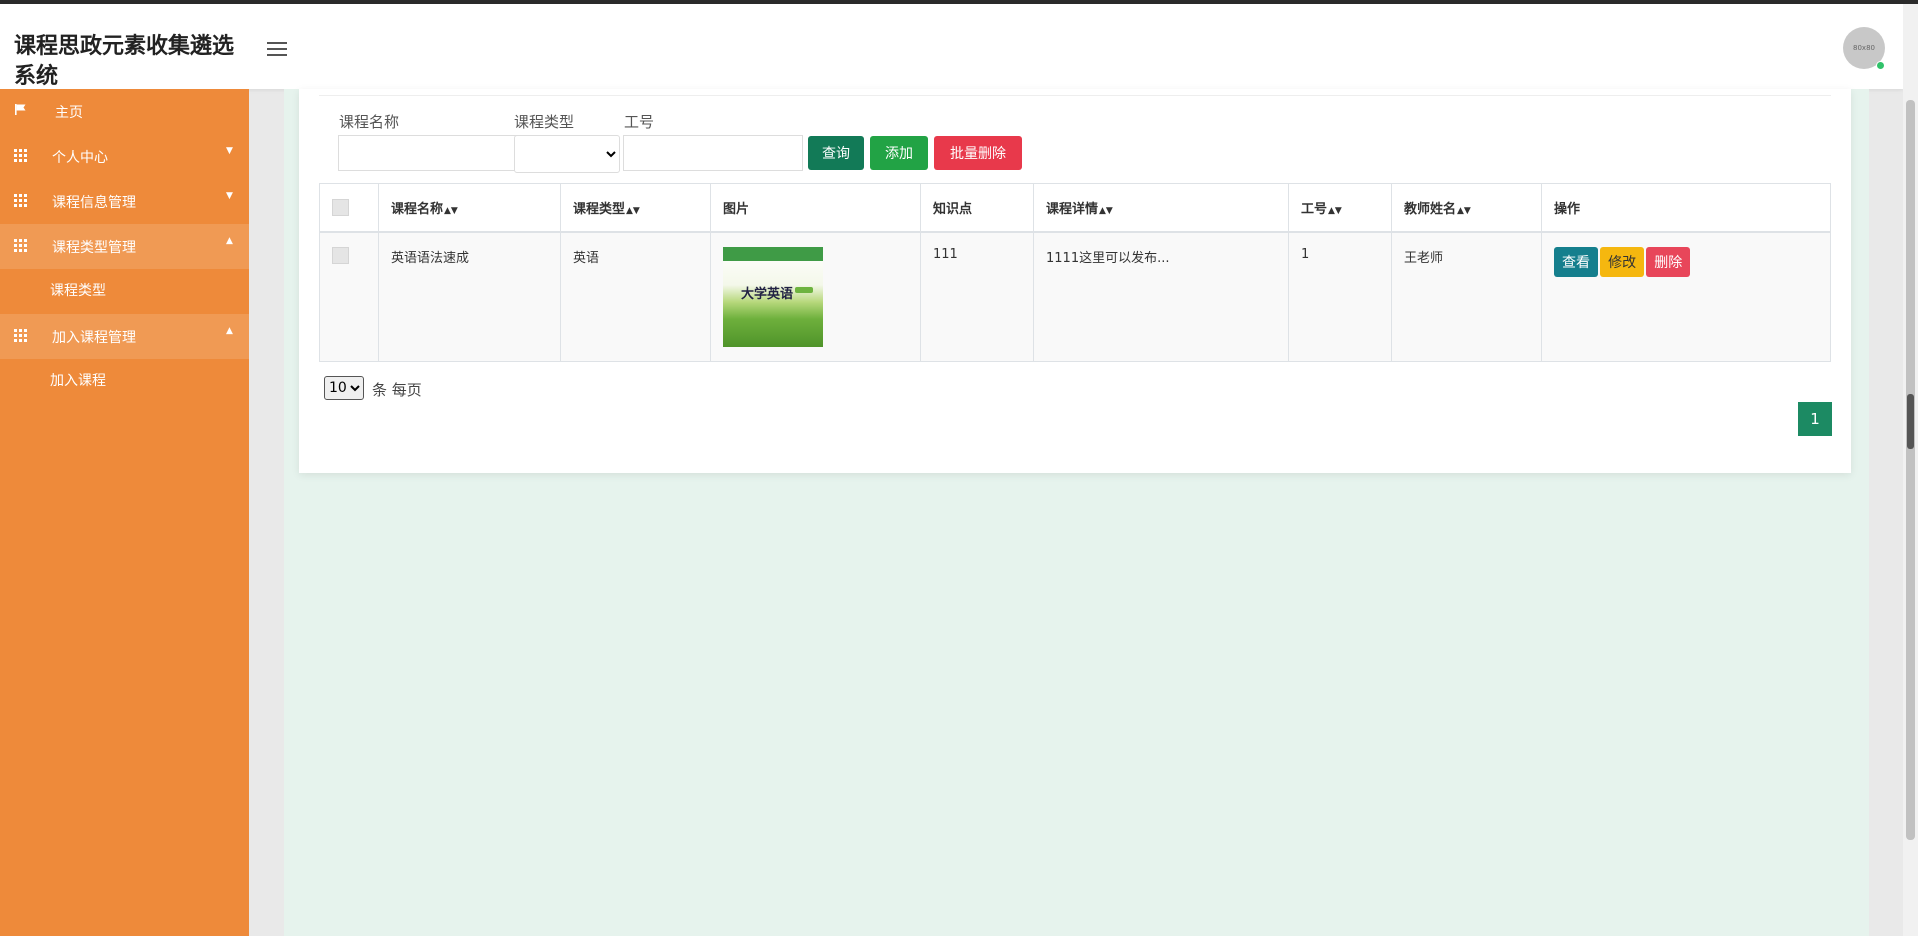 The width and height of the screenshot is (1918, 936). What do you see at coordinates (124, 381) in the screenshot?
I see `sidebar-subitem-join-course: 加入课程` at bounding box center [124, 381].